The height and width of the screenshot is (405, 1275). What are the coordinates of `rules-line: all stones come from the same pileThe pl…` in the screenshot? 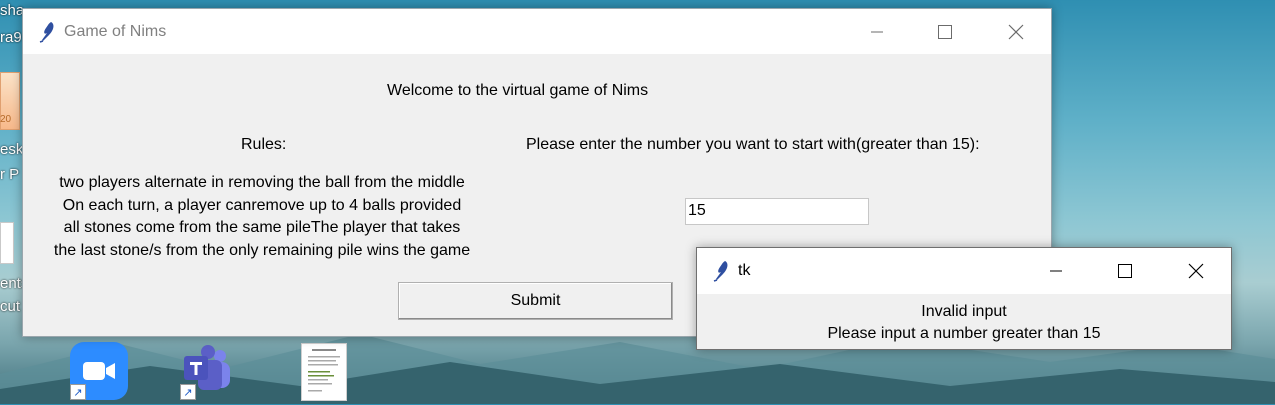 It's located at (262, 227).